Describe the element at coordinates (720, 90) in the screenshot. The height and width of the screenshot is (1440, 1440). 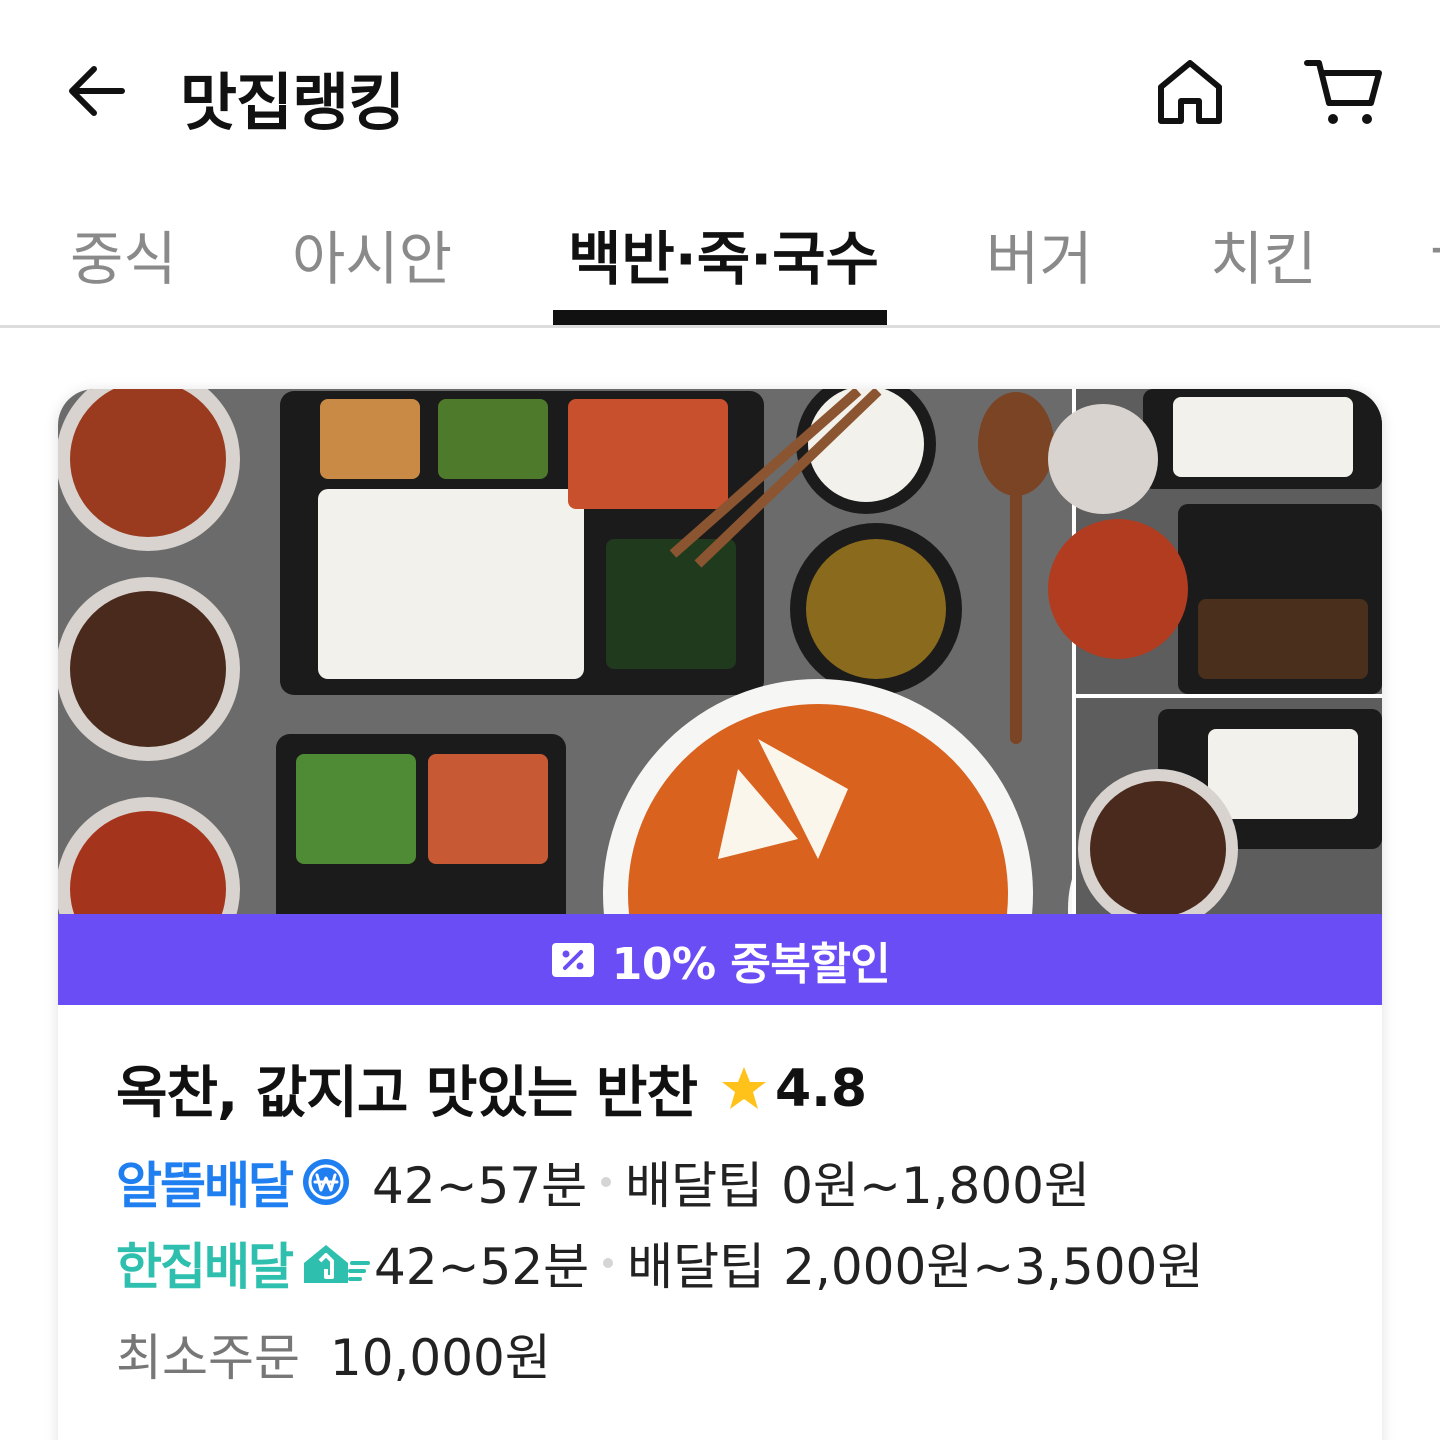
I see `top-bar: 맛집랭킹` at that location.